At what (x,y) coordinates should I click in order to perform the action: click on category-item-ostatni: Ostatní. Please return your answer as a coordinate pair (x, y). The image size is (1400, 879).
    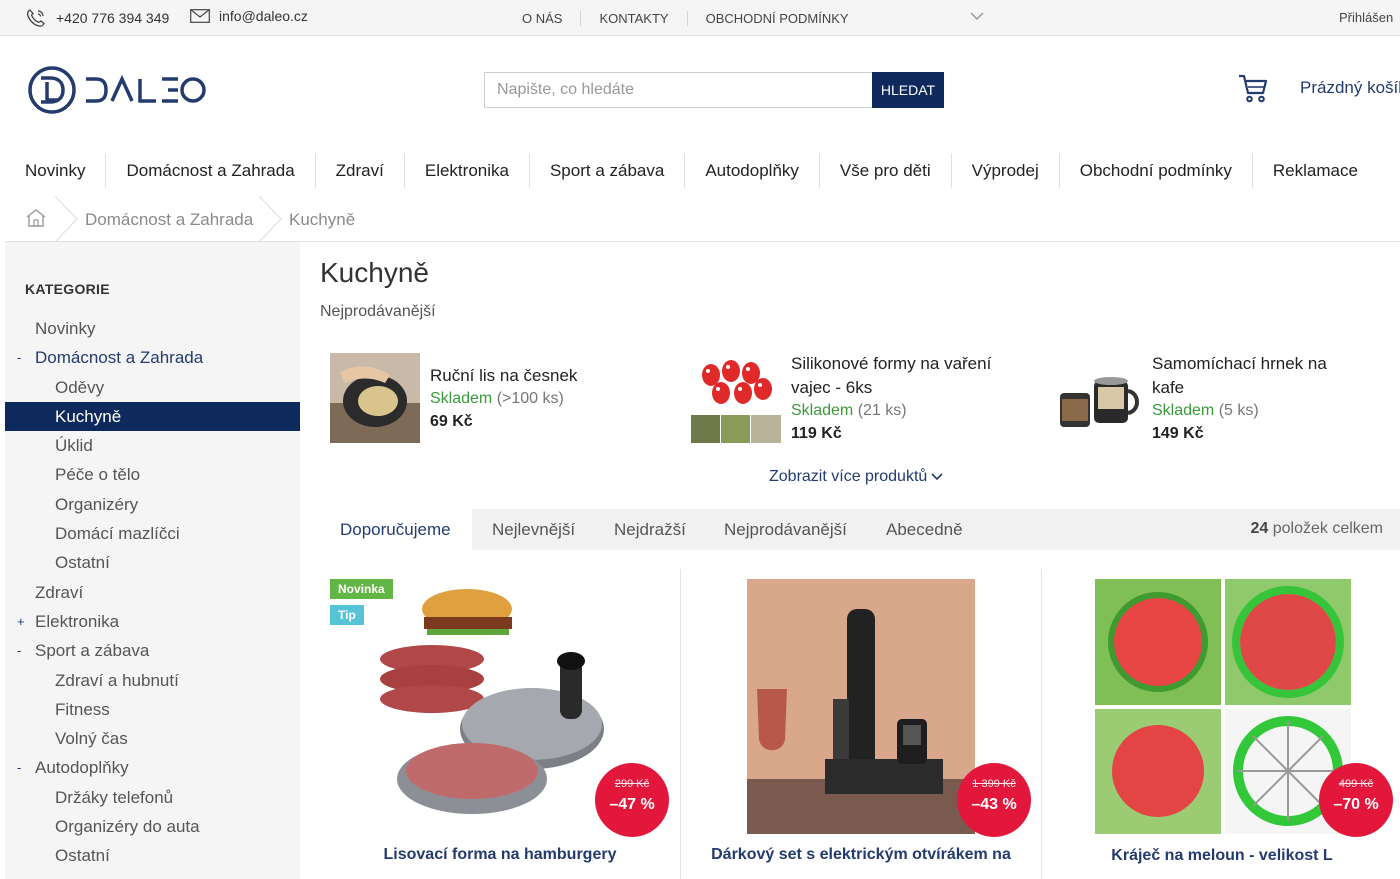
    Looking at the image, I should click on (152, 562).